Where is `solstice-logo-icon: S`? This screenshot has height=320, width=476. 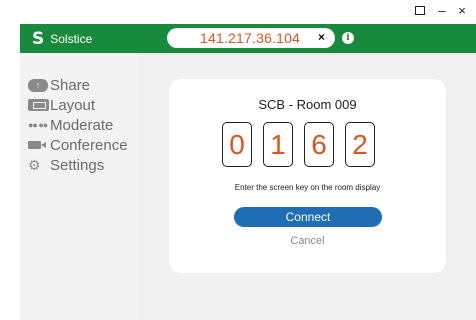 solstice-logo-icon: S is located at coordinates (38, 39).